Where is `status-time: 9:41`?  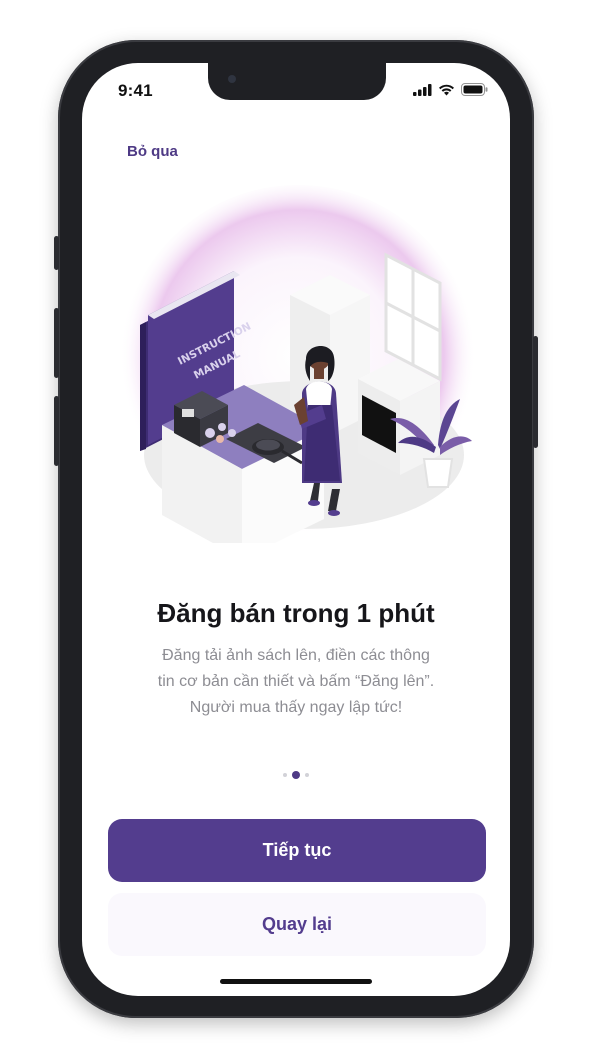
status-time: 9:41 is located at coordinates (135, 90).